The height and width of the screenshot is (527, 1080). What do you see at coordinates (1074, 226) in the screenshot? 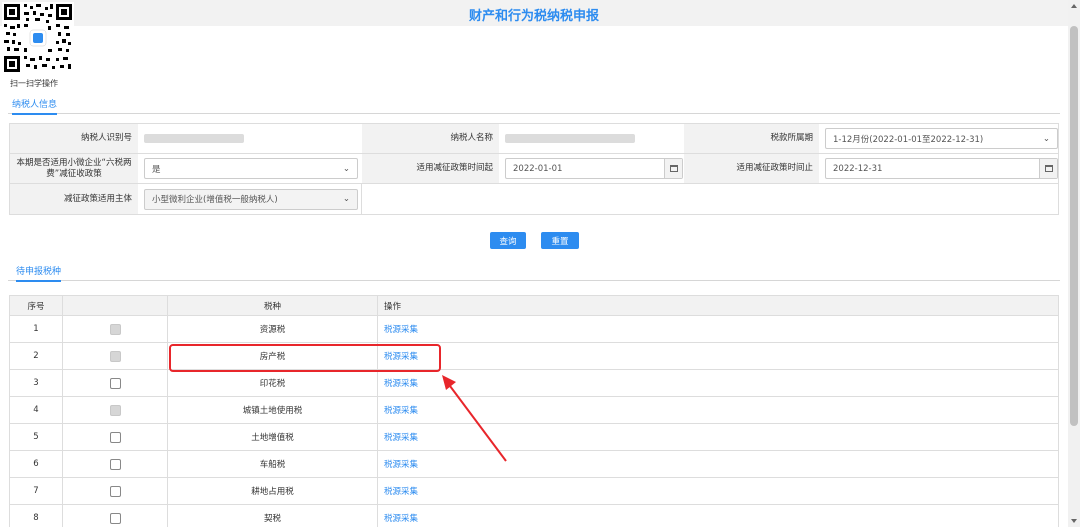
I see `scroll-thumb` at bounding box center [1074, 226].